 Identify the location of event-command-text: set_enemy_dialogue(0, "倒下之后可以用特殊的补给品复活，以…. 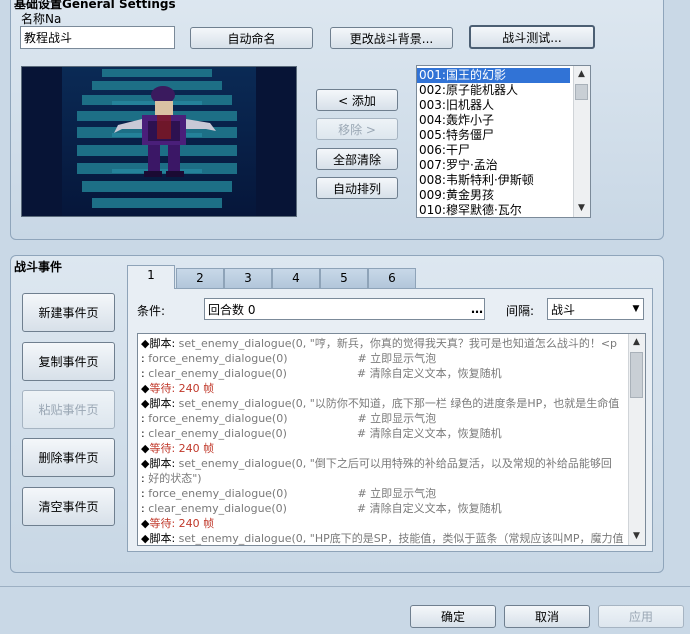
(393, 463).